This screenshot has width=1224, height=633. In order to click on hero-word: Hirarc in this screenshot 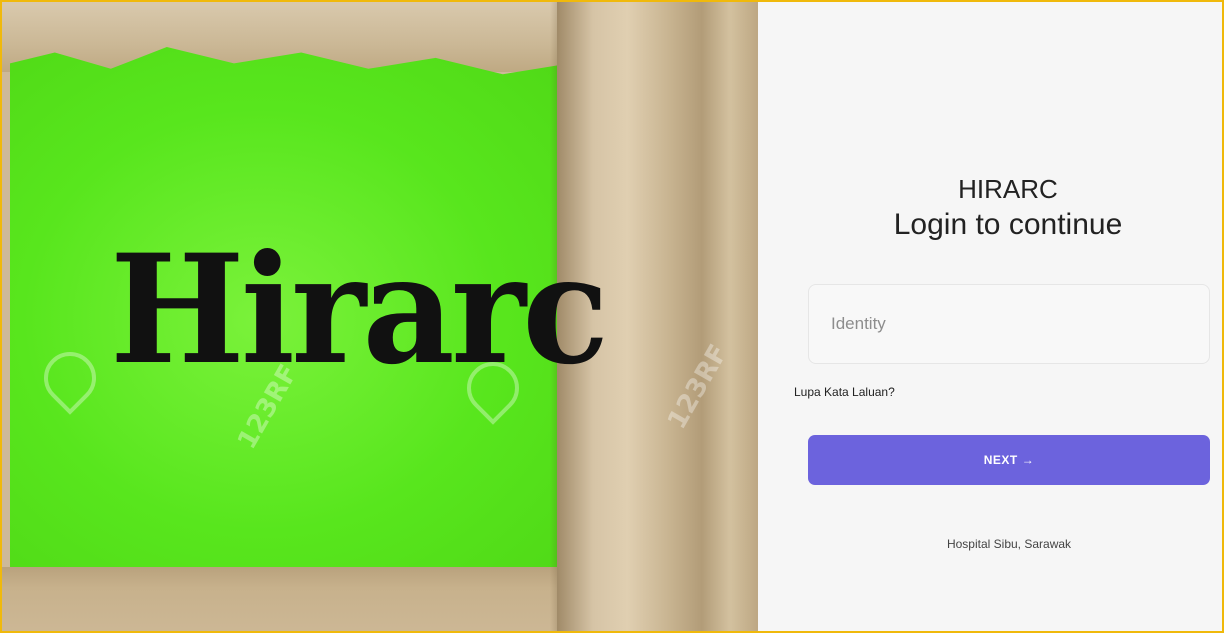, I will do `click(359, 310)`.